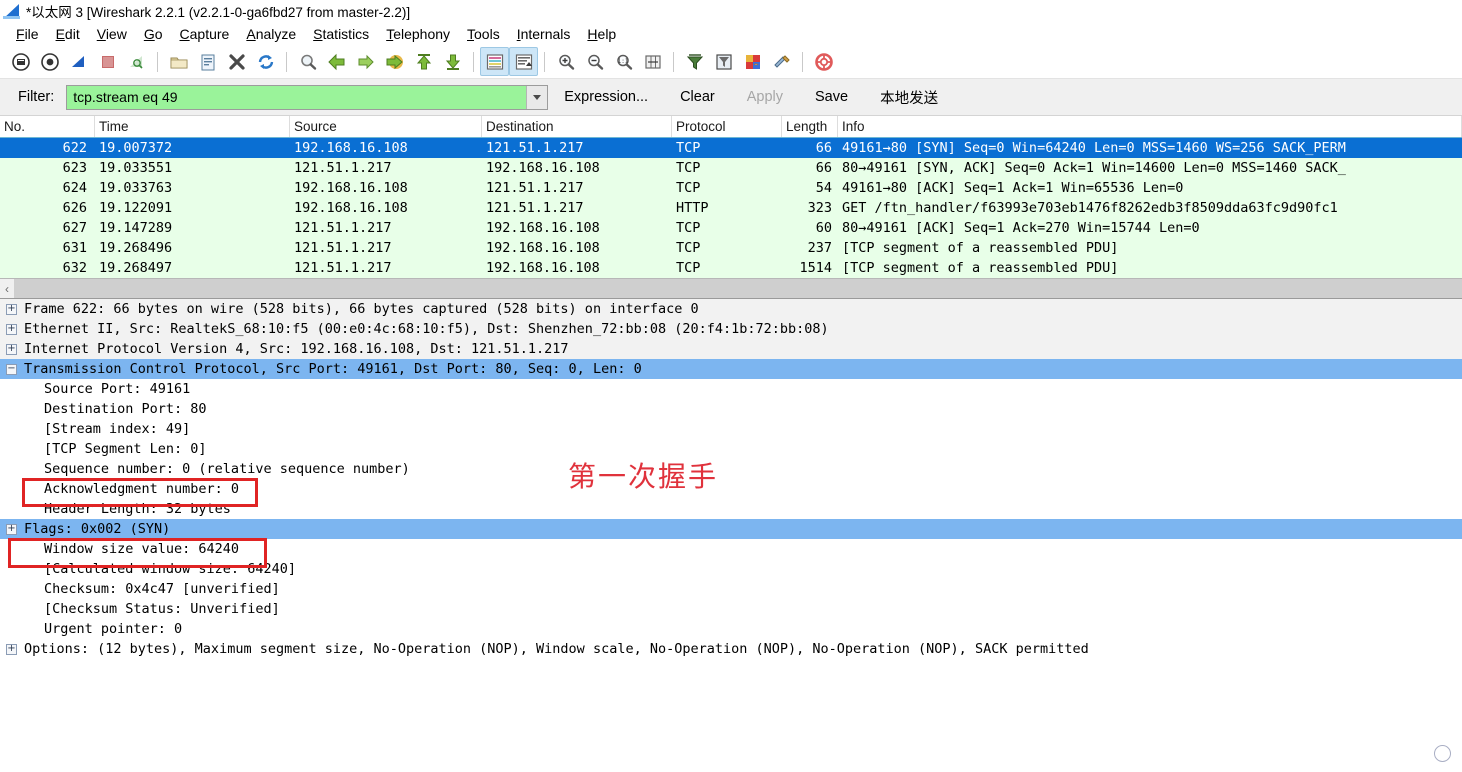 This screenshot has height=772, width=1462. What do you see at coordinates (236, 61) in the screenshot?
I see `close-file-icon` at bounding box center [236, 61].